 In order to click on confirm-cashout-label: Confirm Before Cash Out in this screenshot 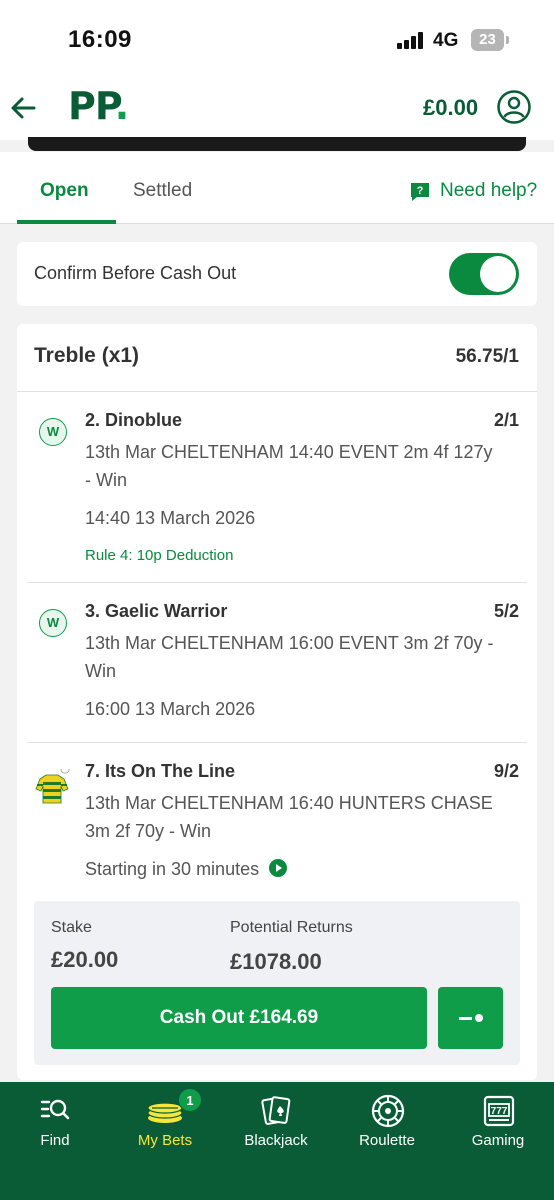, I will do `click(135, 273)`.